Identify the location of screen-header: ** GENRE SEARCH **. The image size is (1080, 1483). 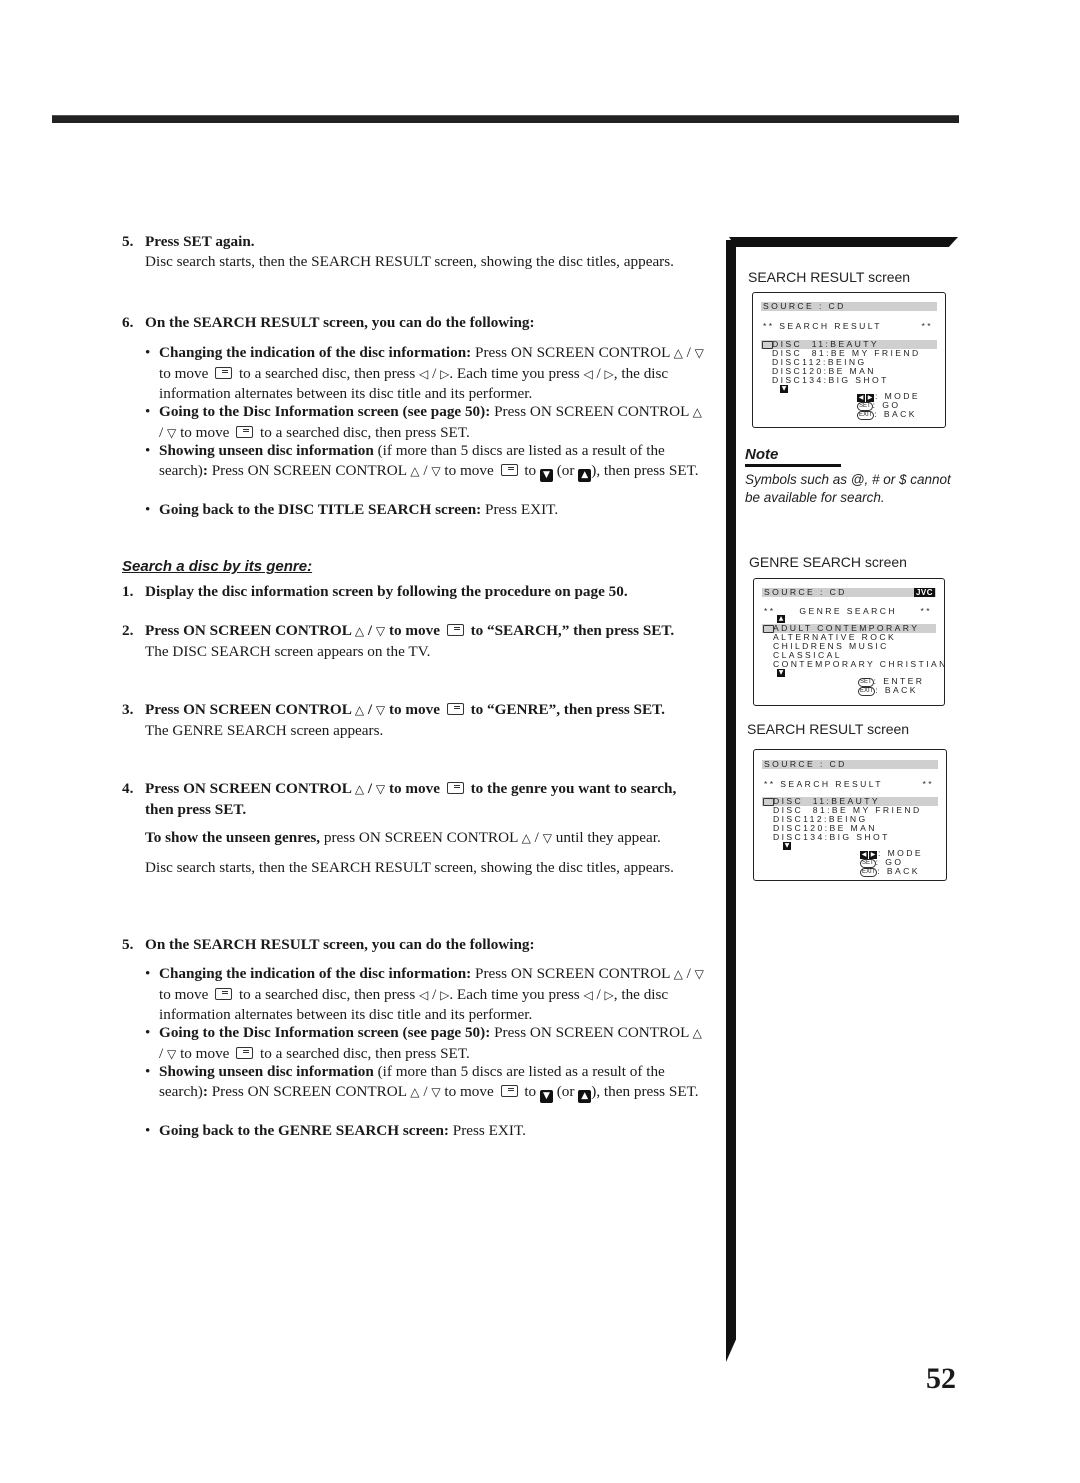
(850, 611).